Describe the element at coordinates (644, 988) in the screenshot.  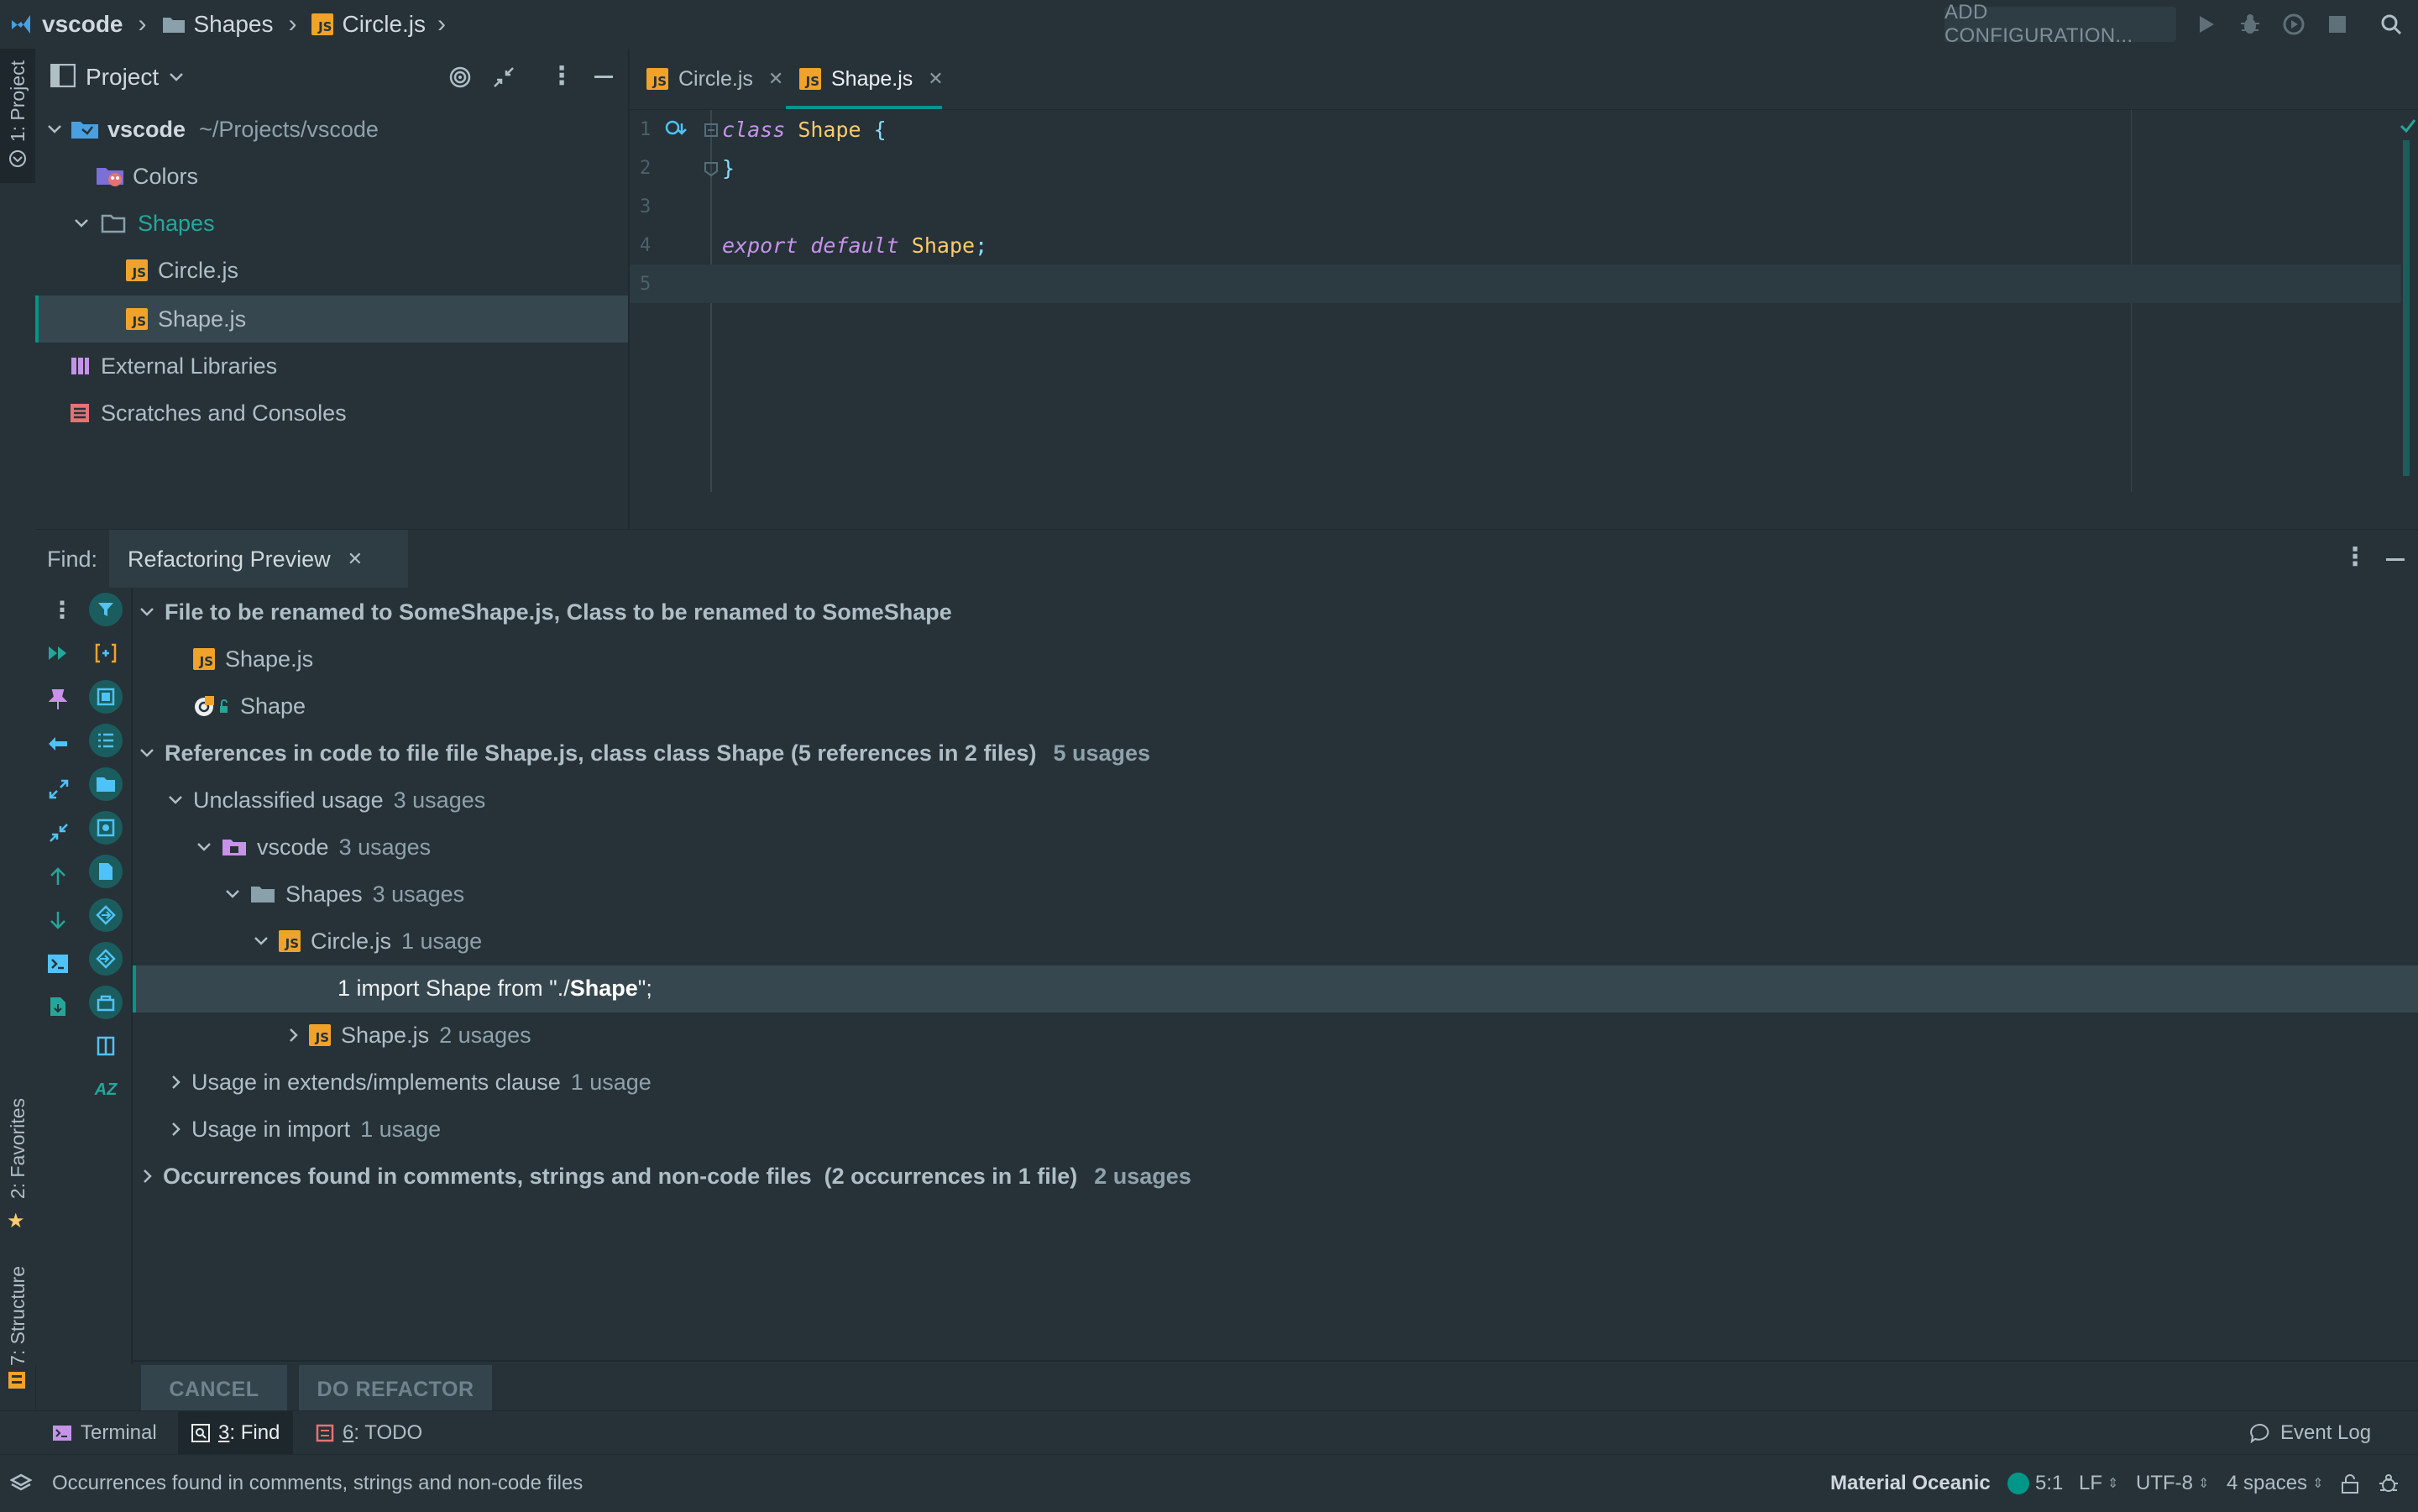
I see `usage-code-suffix: ";` at that location.